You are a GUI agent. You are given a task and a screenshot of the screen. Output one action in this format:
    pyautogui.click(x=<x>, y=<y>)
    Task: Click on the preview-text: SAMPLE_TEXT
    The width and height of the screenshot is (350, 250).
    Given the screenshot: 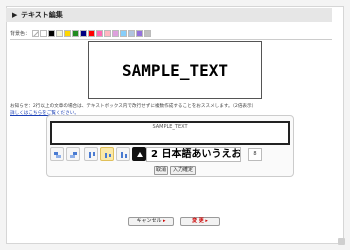 What is the action you would take?
    pyautogui.click(x=175, y=70)
    